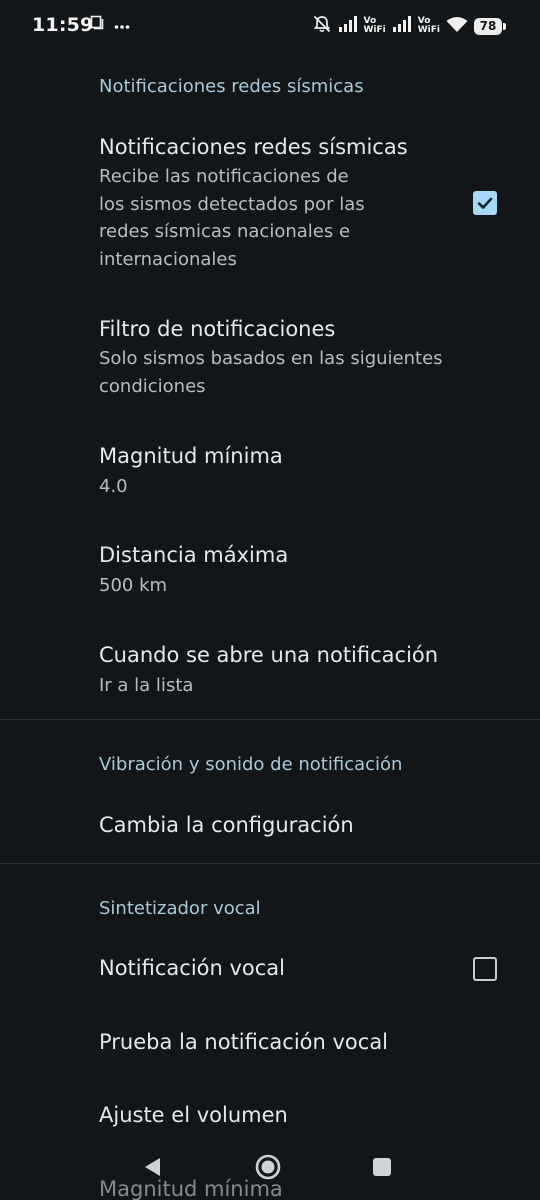 This screenshot has height=1200, width=540. What do you see at coordinates (226, 825) in the screenshot?
I see `change-settings-title: Cambia la configuración` at bounding box center [226, 825].